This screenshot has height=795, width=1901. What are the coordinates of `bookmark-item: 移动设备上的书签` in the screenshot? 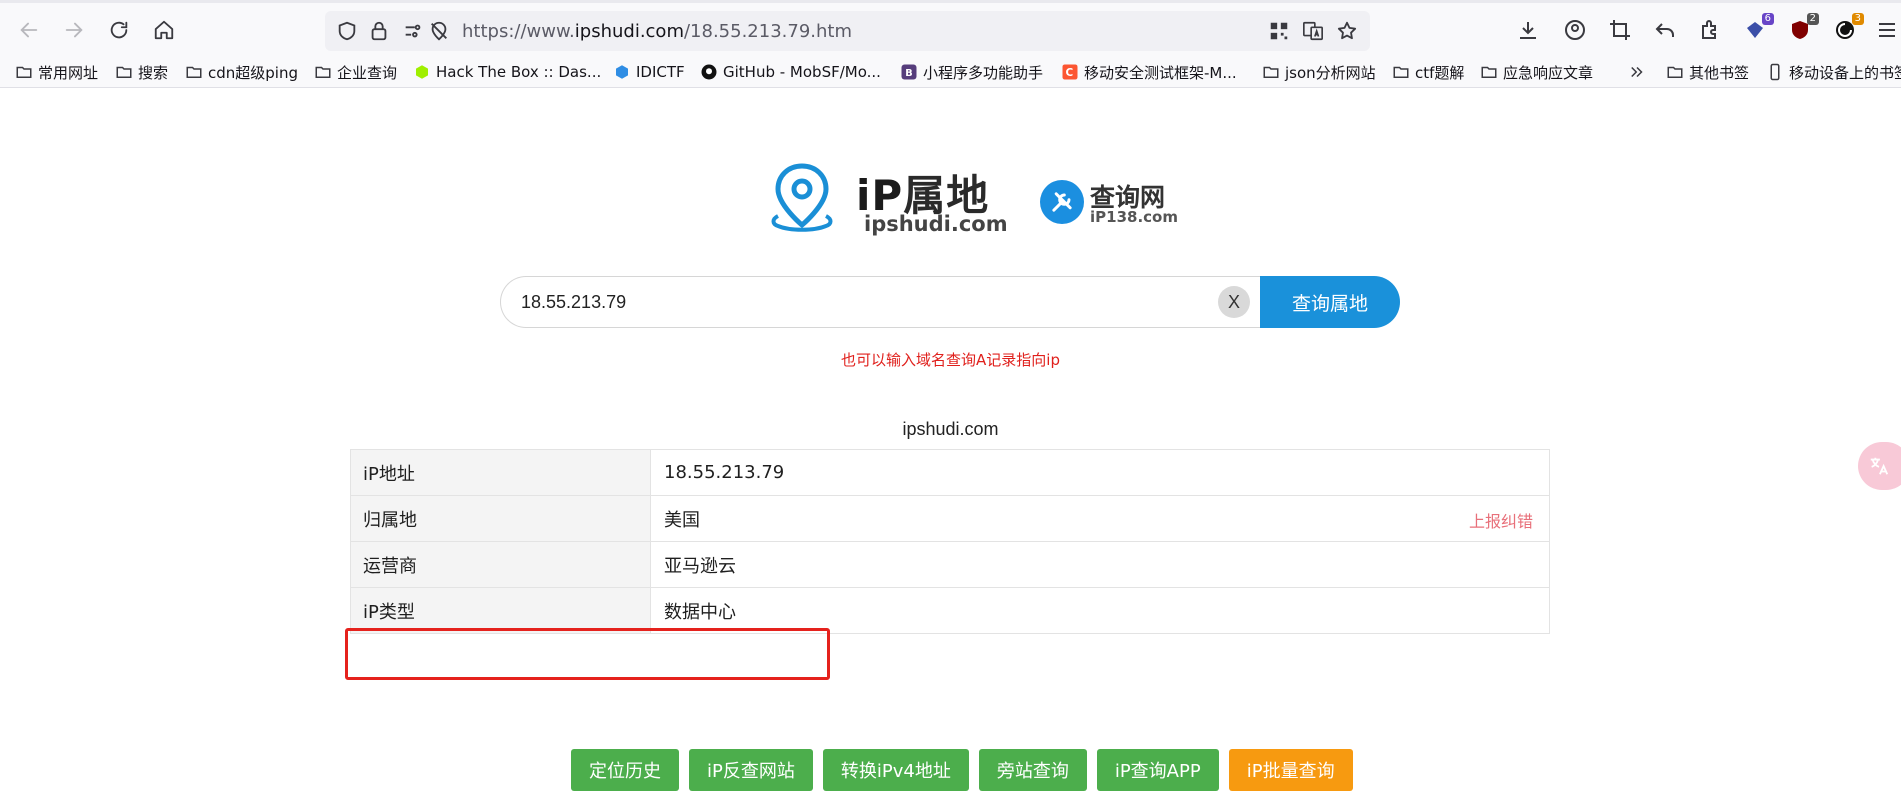 It's located at (1833, 72).